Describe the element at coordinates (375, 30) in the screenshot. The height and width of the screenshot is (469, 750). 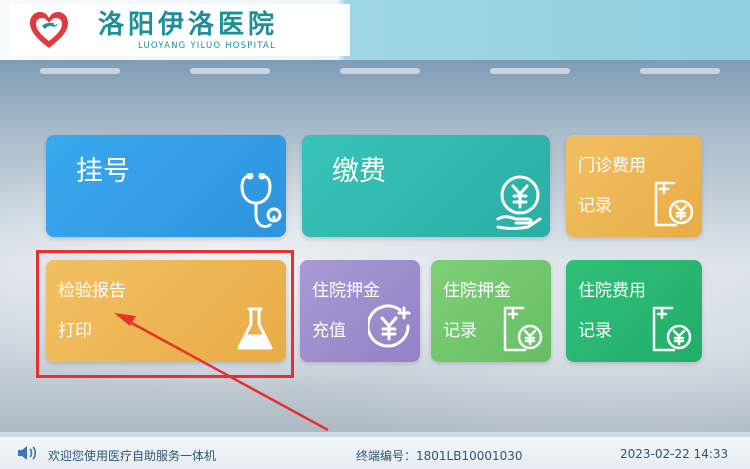
I see `header-bar: 洛阳伊洛医院 LUOYANG YILUO HOSPITAL` at that location.